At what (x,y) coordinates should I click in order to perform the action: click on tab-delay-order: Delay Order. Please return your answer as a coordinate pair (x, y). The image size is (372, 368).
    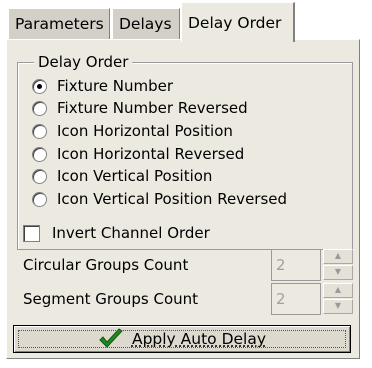
    Looking at the image, I should click on (238, 22).